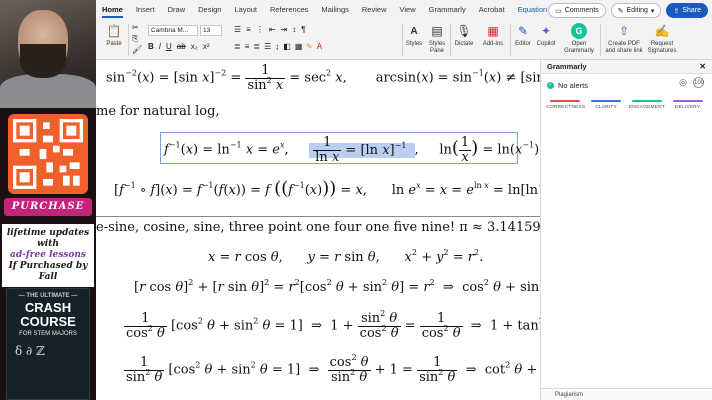 This screenshot has height=400, width=712. Describe the element at coordinates (662, 47) in the screenshot. I see `request-sig-label: Request Signatures` at that location.